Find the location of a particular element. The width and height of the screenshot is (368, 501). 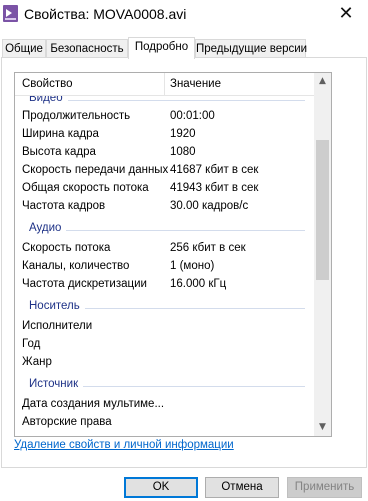

section-label: Носитель is located at coordinates (57, 306).